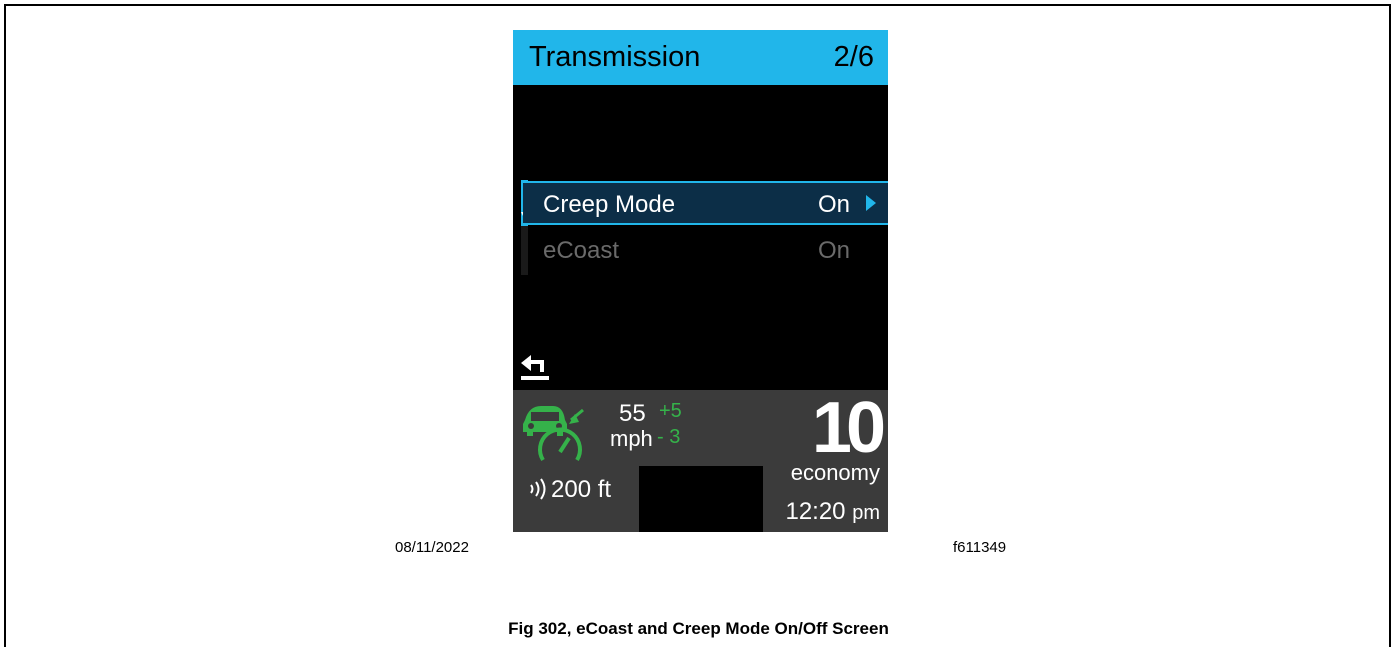  What do you see at coordinates (705, 251) in the screenshot?
I see `menu-item-ecoast: eCoast On` at bounding box center [705, 251].